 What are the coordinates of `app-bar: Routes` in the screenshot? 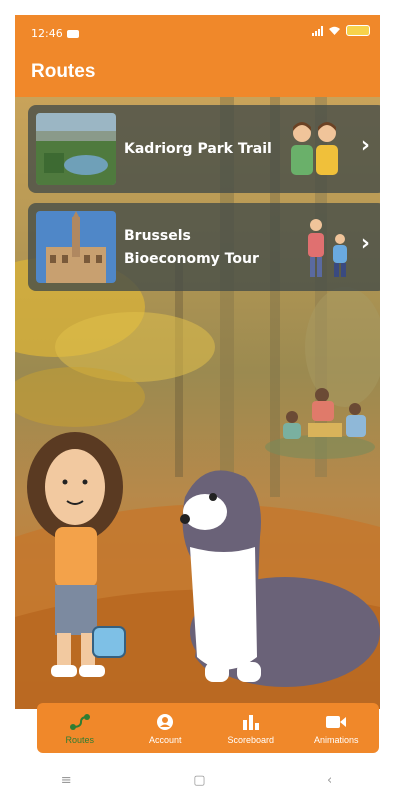 It's located at (197, 75).